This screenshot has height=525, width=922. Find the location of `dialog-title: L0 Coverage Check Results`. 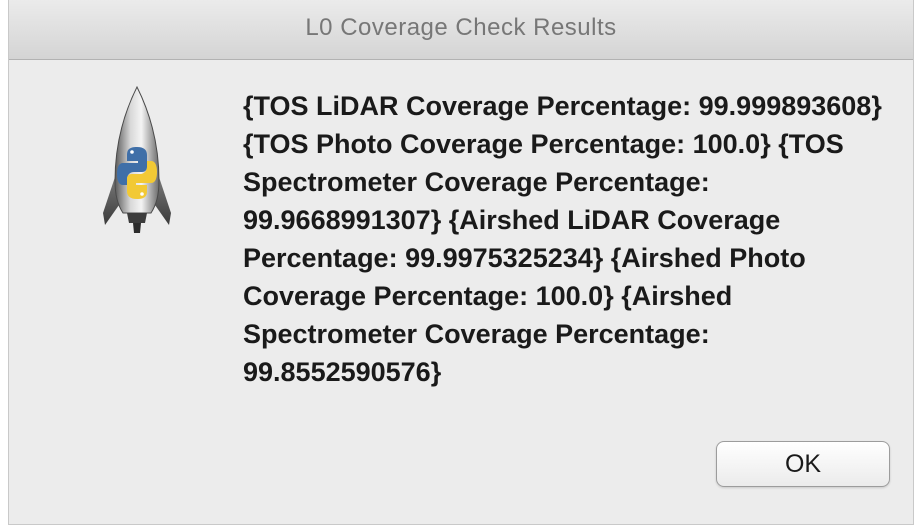

dialog-title: L0 Coverage Check Results is located at coordinates (461, 27).